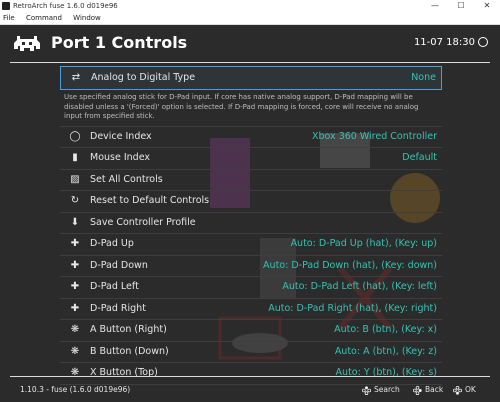 Image resolution: width=500 pixels, height=402 pixels. I want to click on setting-value: Auto: D-Pad Down (hat), (Key: down), so click(350, 265).